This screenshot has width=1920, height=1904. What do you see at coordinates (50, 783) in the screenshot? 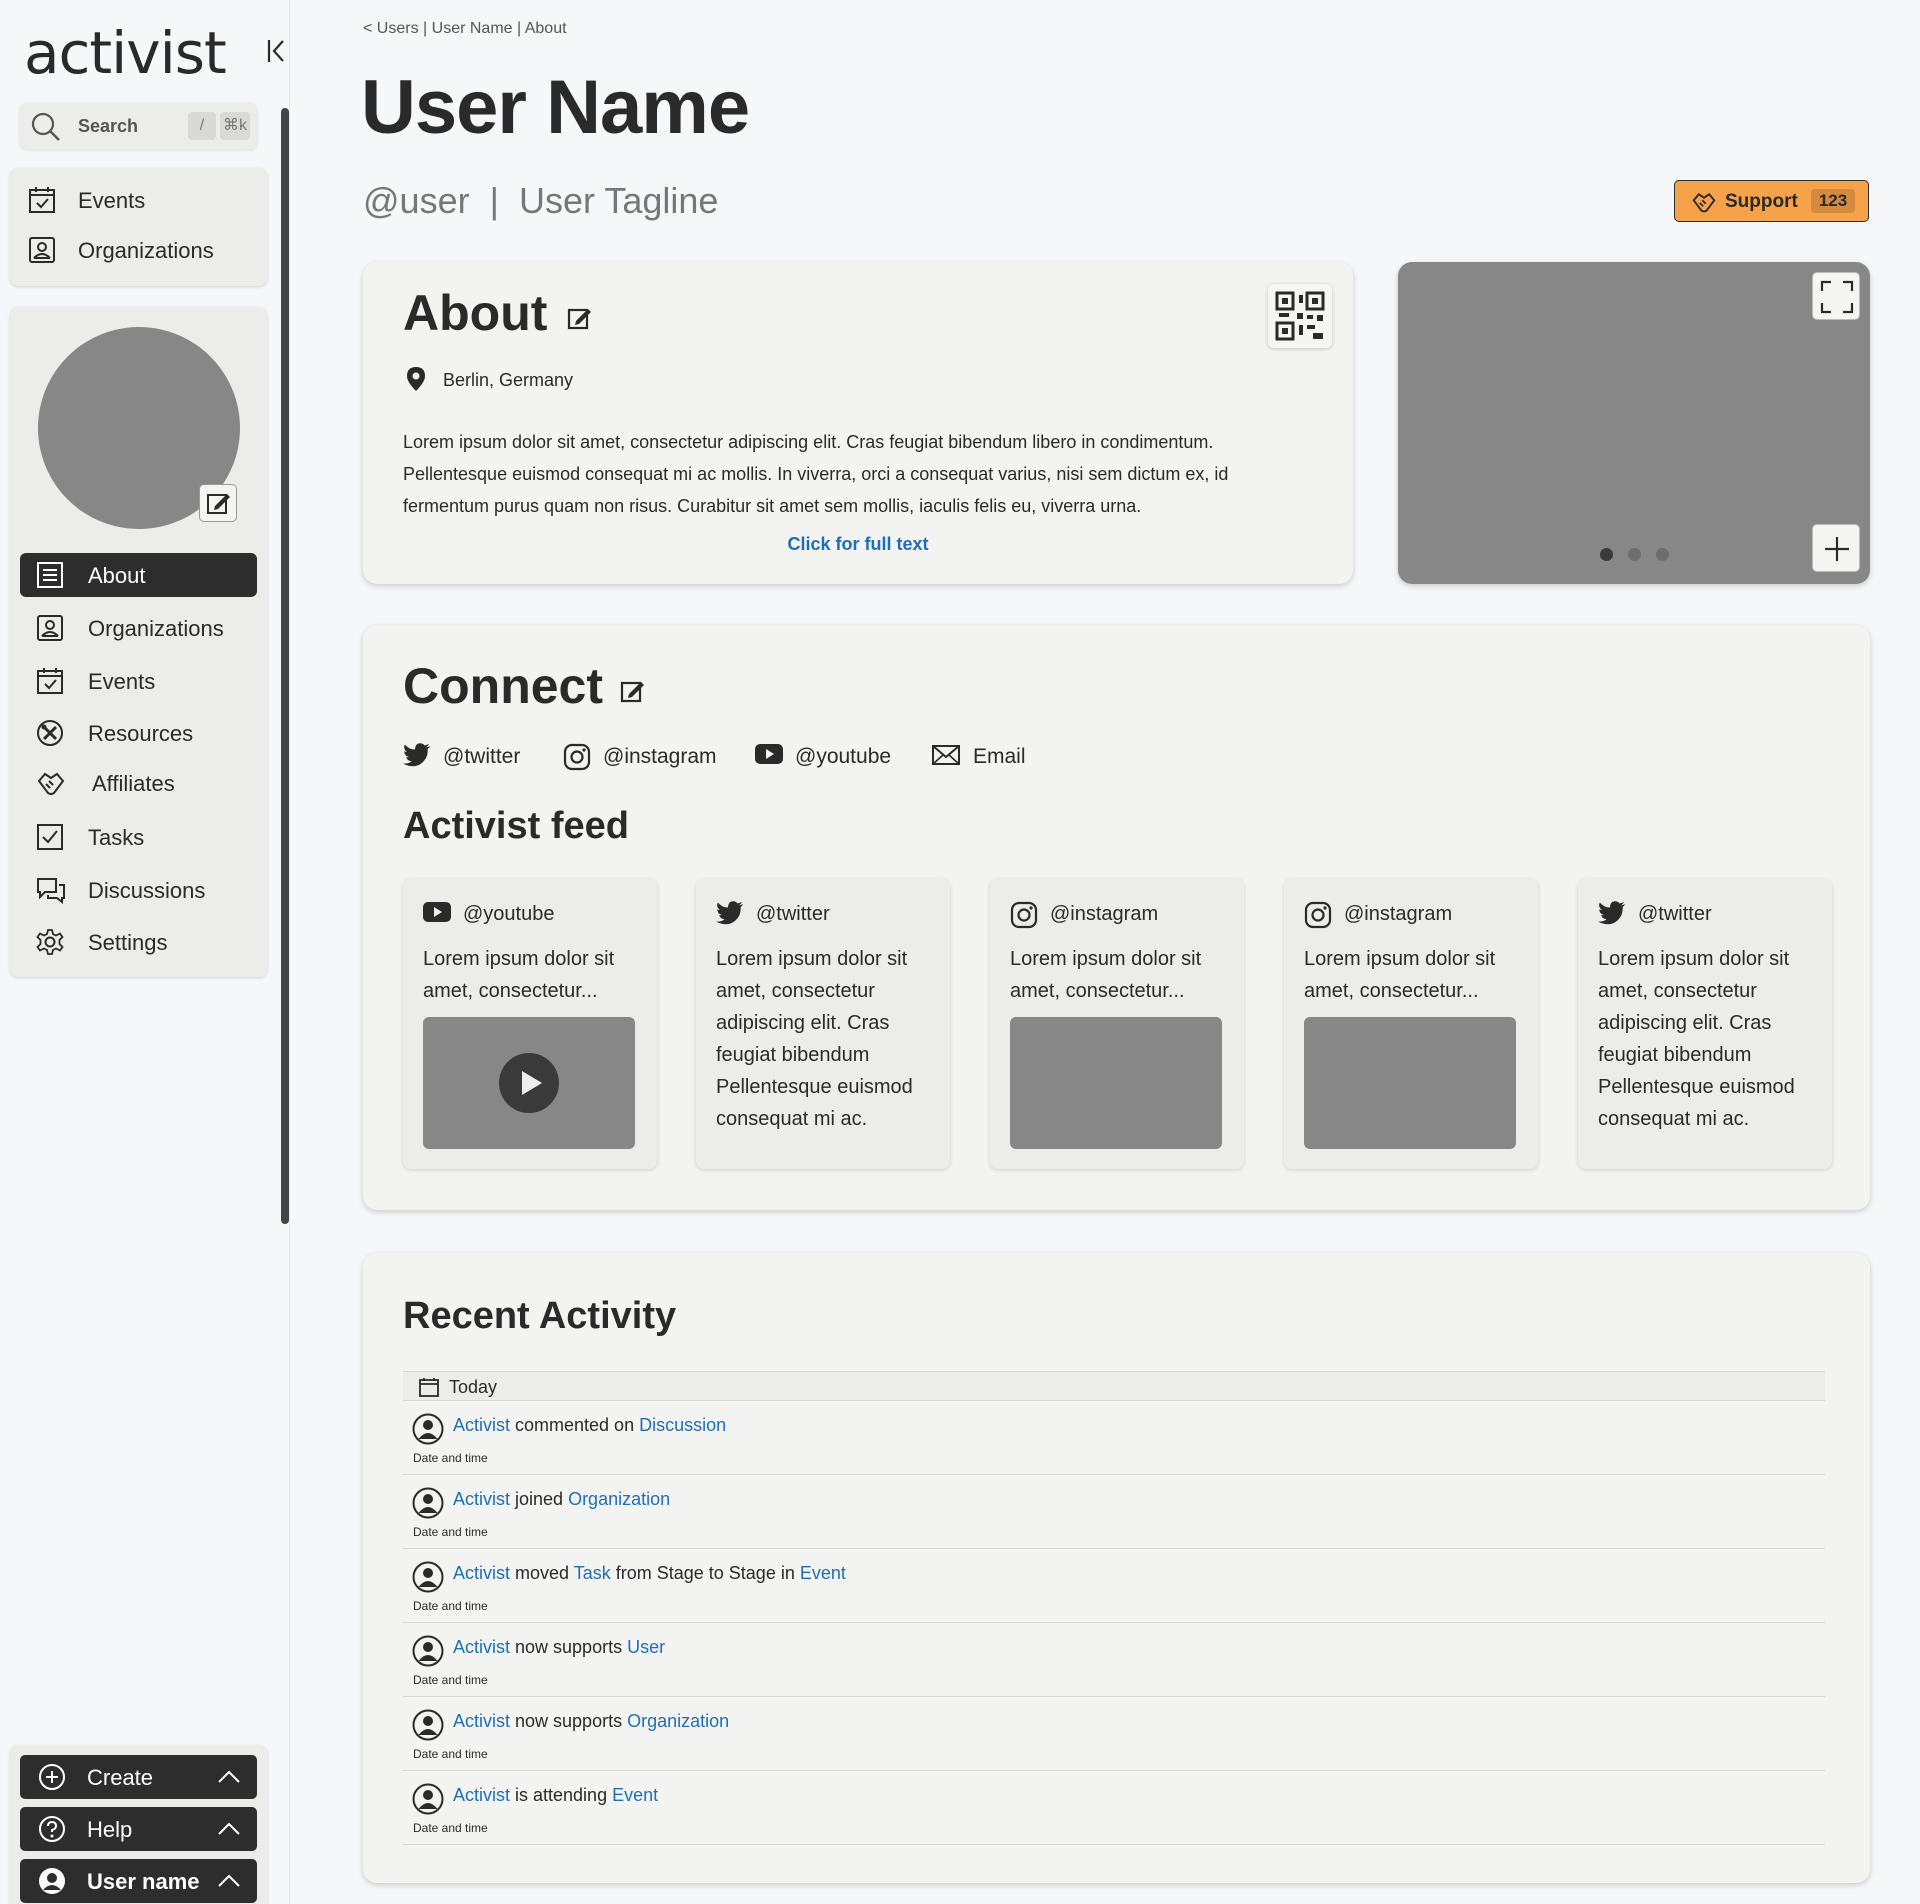
I see `handshake-icon` at bounding box center [50, 783].